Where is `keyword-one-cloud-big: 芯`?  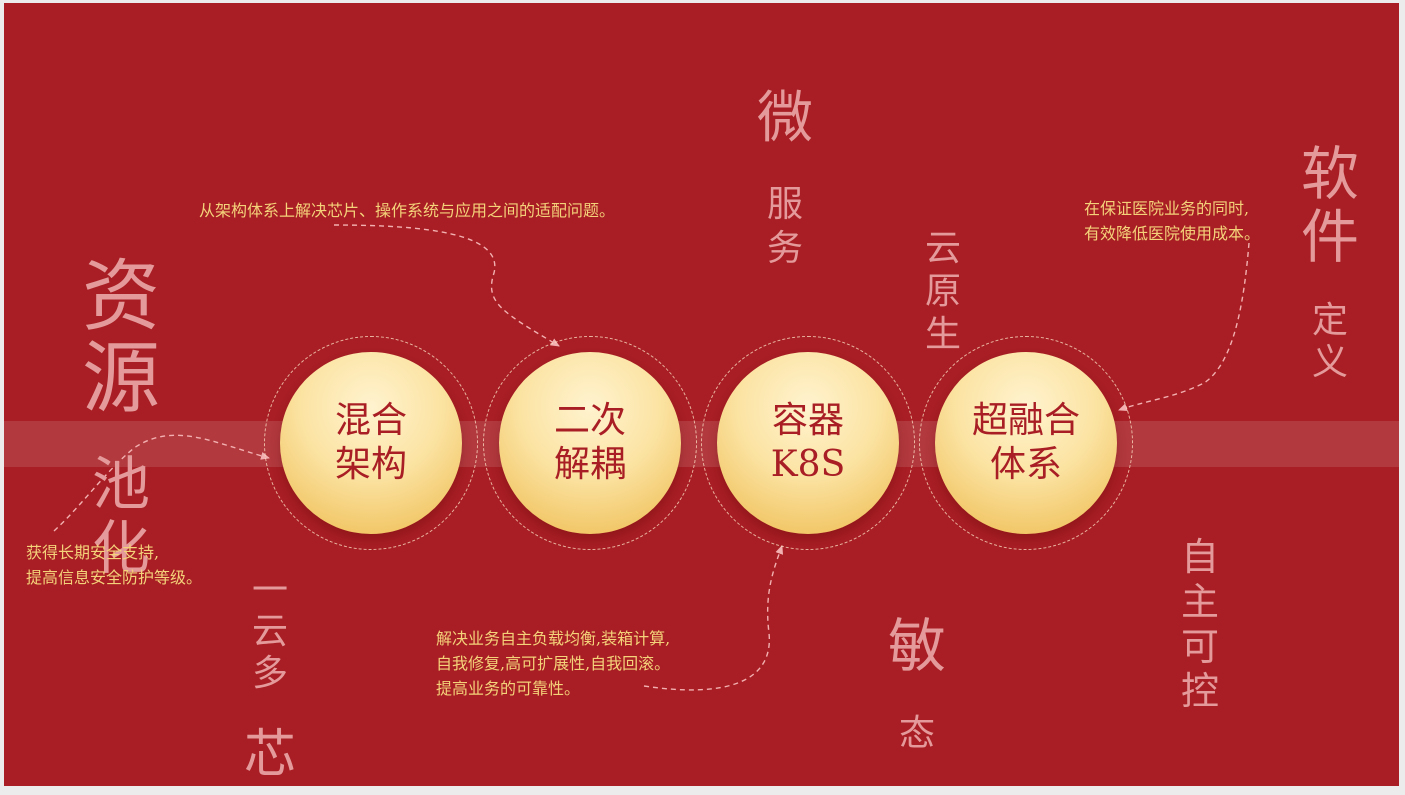
keyword-one-cloud-big: 芯 is located at coordinates (269, 755).